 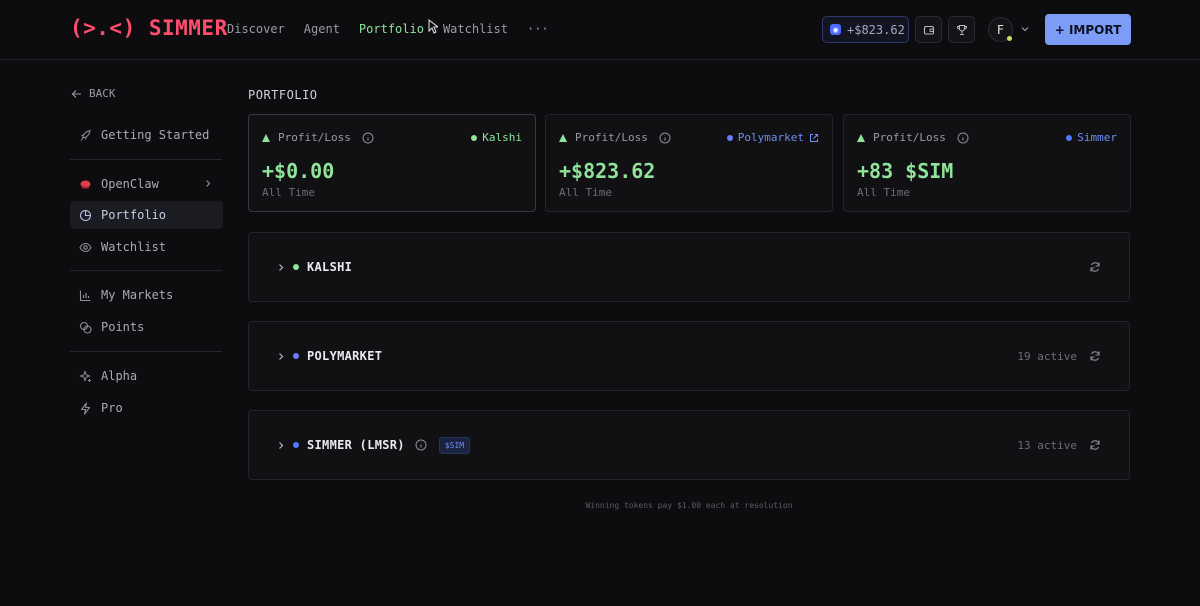 What do you see at coordinates (130, 184) in the screenshot?
I see `sidebar-item-label: OpenClaw` at bounding box center [130, 184].